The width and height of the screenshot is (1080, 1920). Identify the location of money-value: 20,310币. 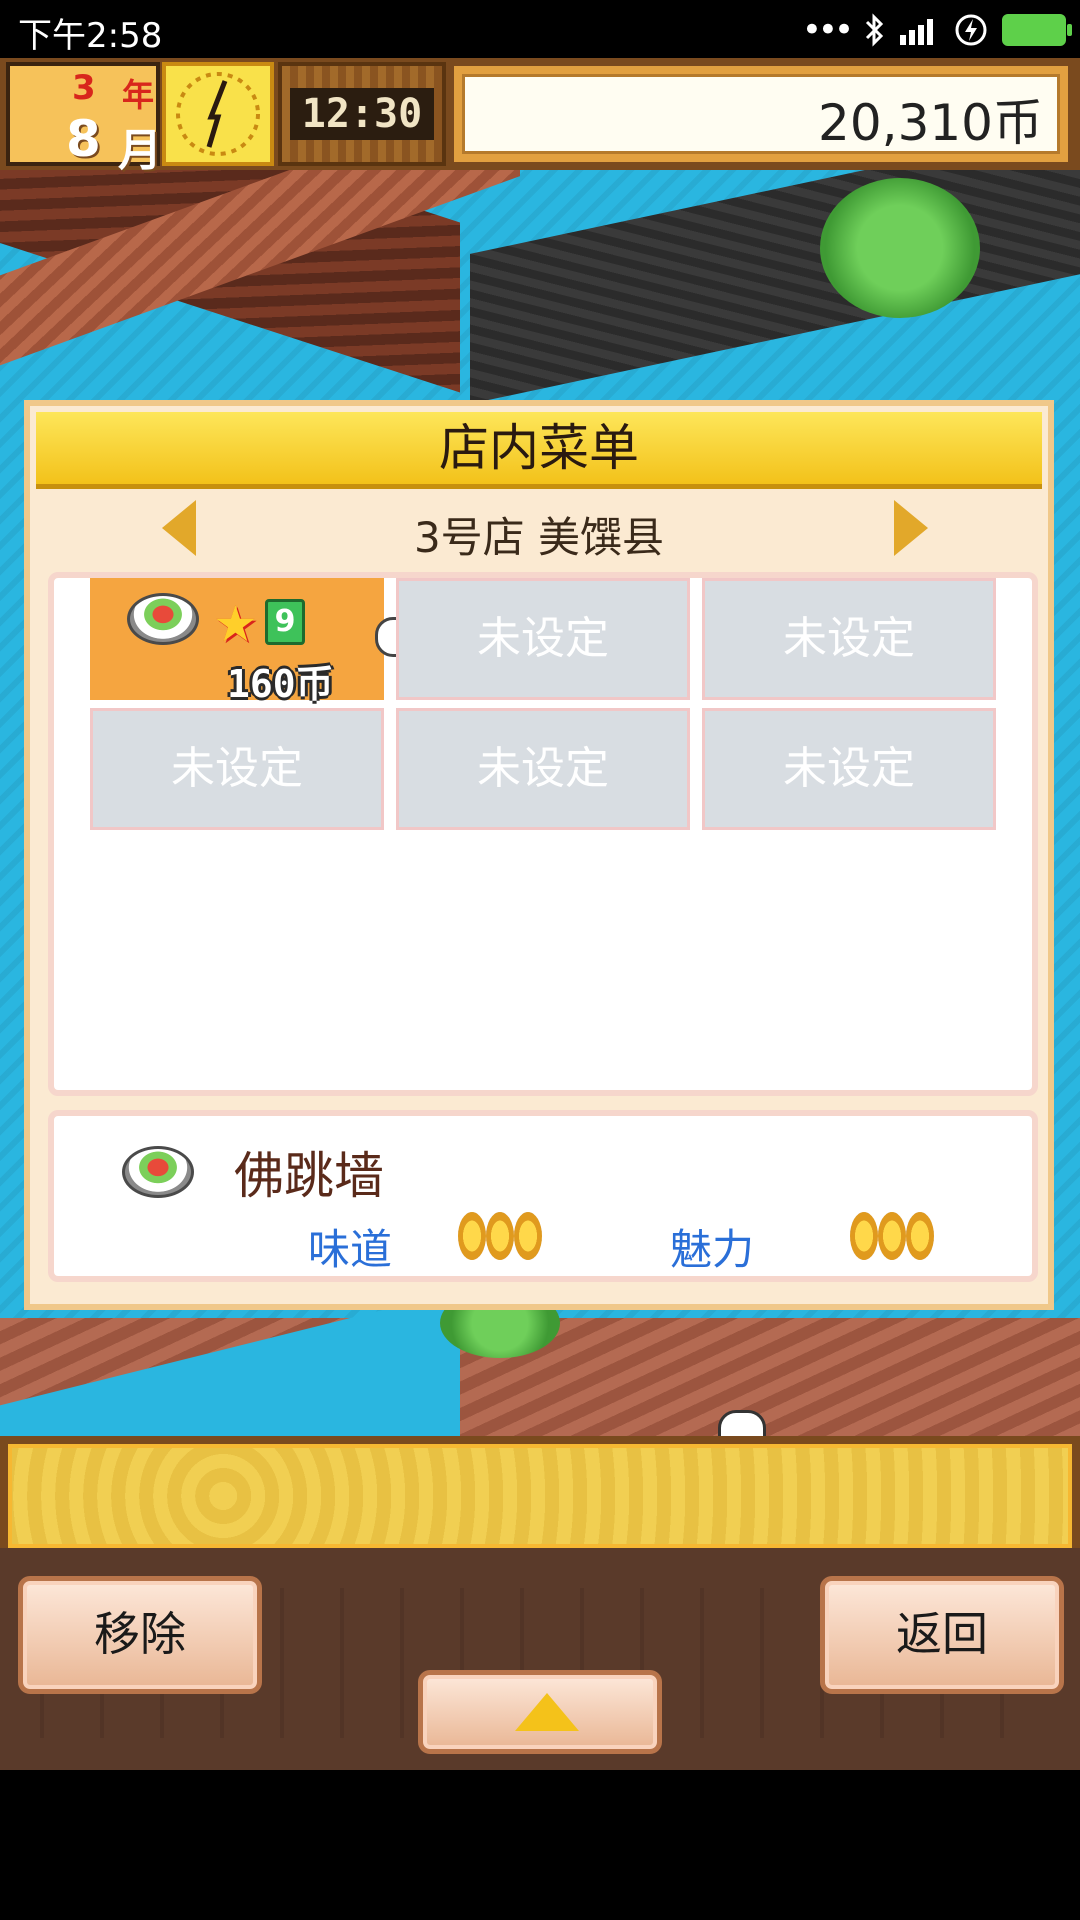
(930, 123).